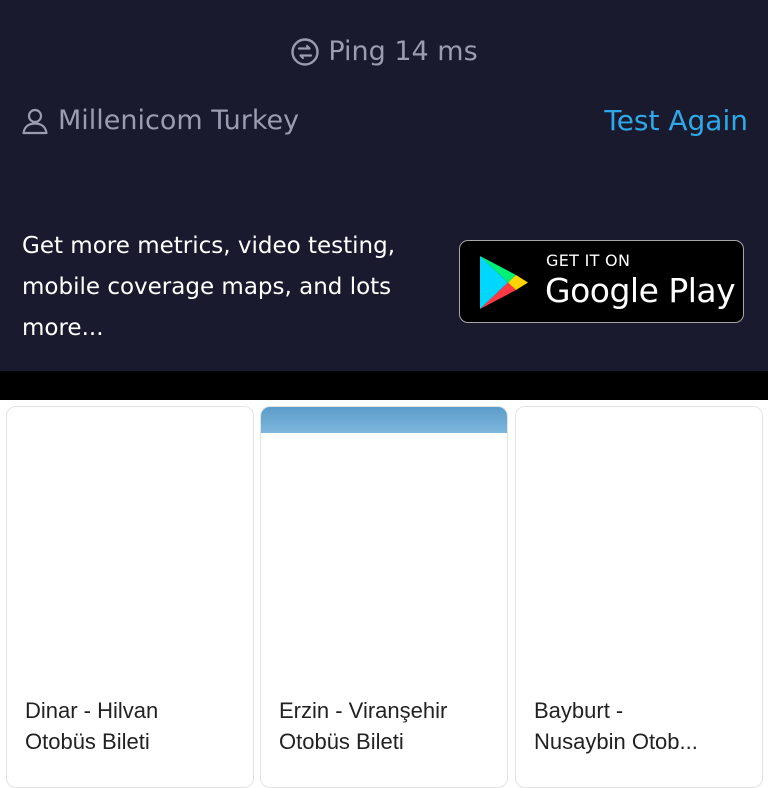  Describe the element at coordinates (579, 710) in the screenshot. I see `card-title-line1: Bayburt -` at that location.